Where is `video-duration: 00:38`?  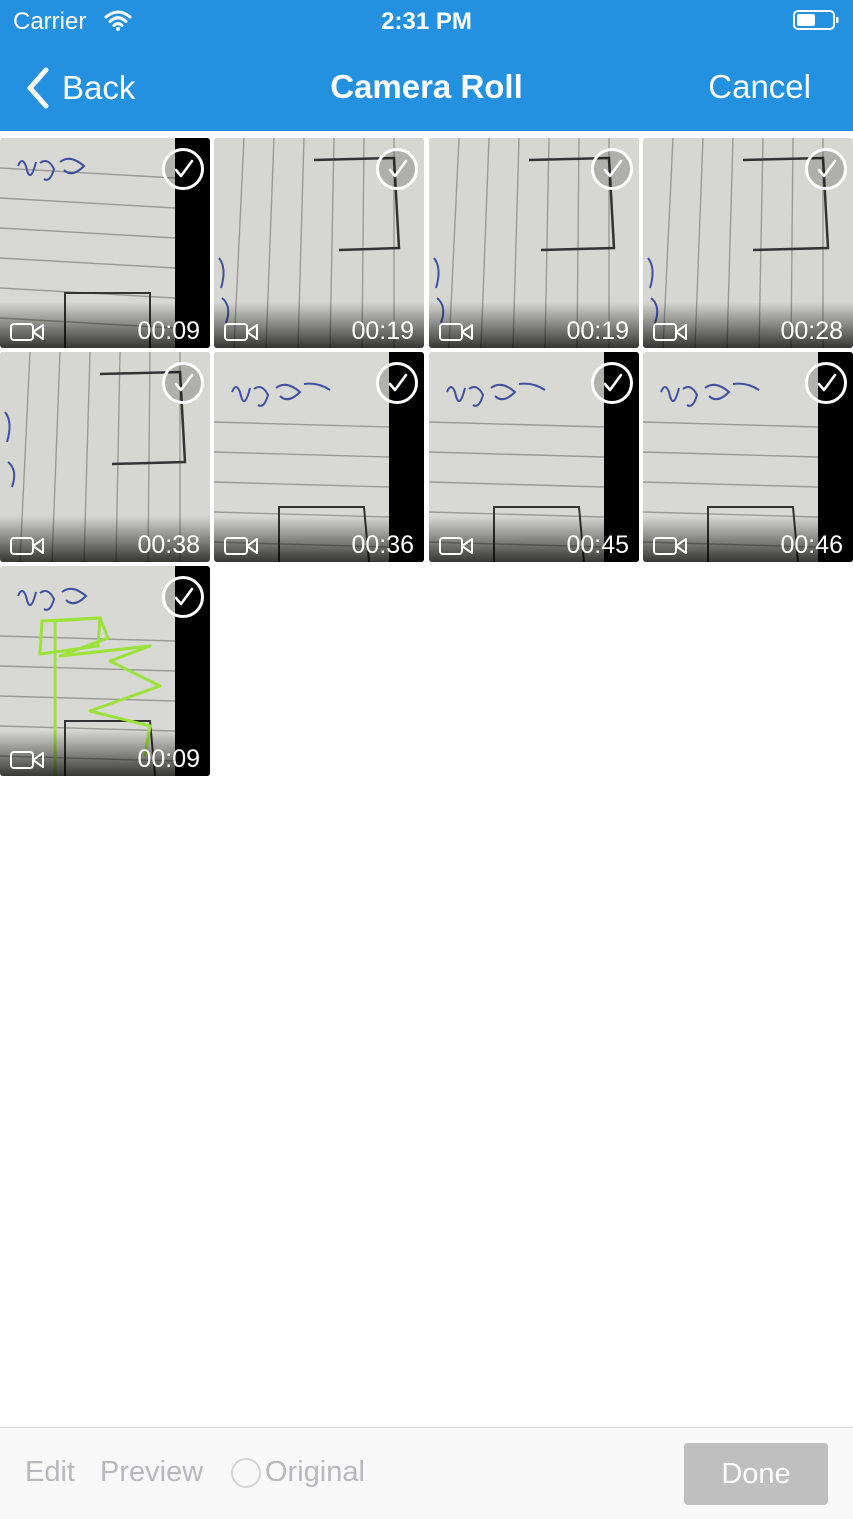
video-duration: 00:38 is located at coordinates (168, 545).